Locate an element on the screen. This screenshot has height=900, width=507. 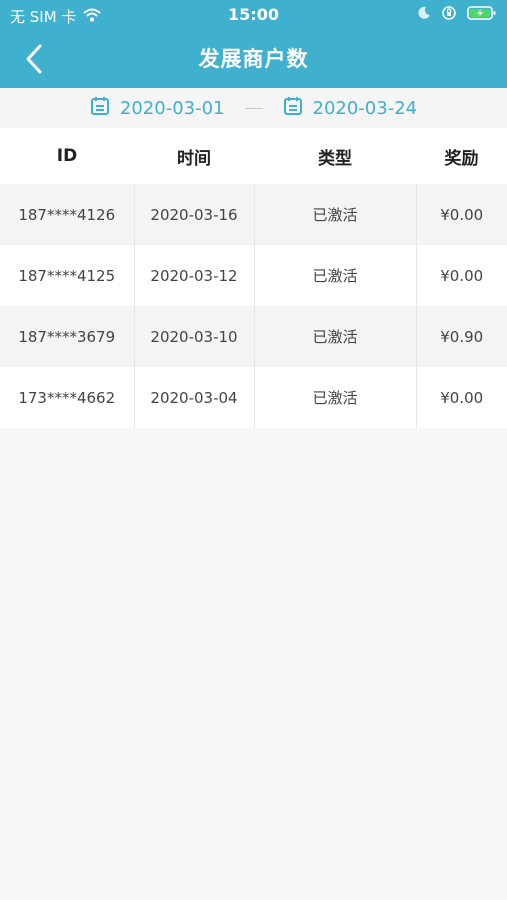
cell-id: 187****4125 is located at coordinates (67, 275).